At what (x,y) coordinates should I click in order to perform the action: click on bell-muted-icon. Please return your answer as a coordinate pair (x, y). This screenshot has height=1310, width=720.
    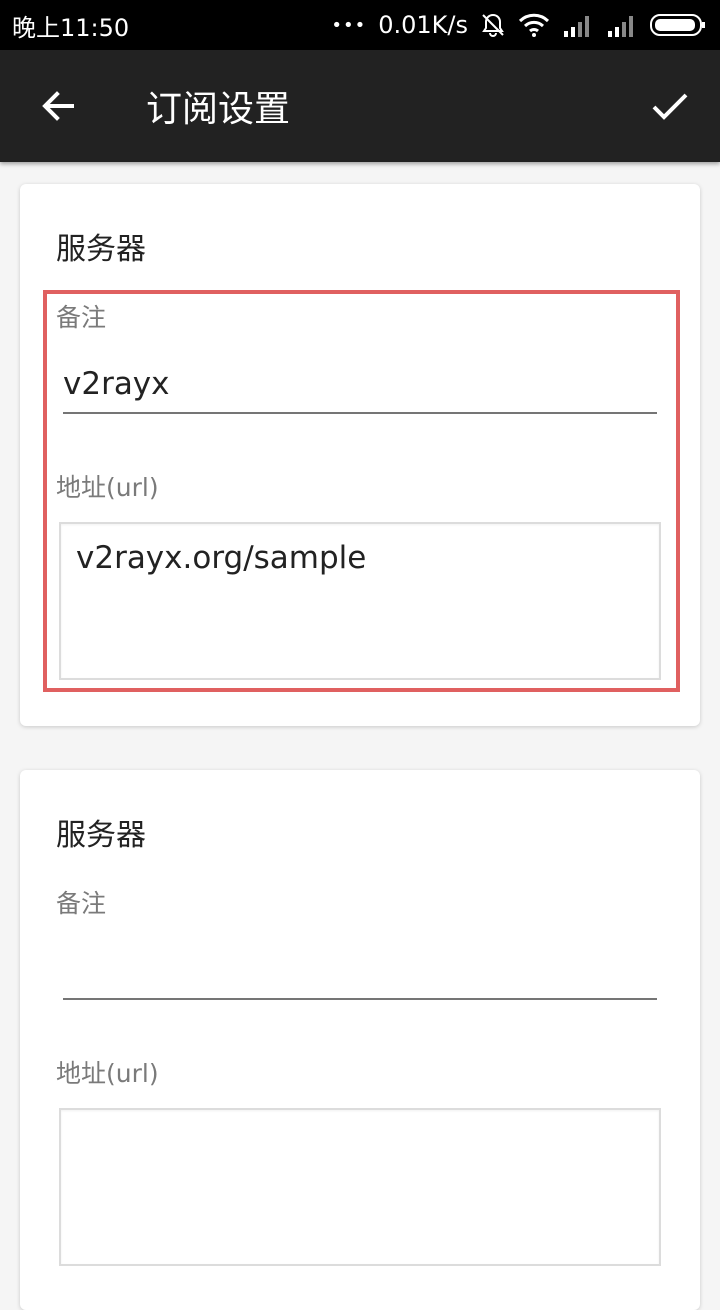
    Looking at the image, I should click on (493, 25).